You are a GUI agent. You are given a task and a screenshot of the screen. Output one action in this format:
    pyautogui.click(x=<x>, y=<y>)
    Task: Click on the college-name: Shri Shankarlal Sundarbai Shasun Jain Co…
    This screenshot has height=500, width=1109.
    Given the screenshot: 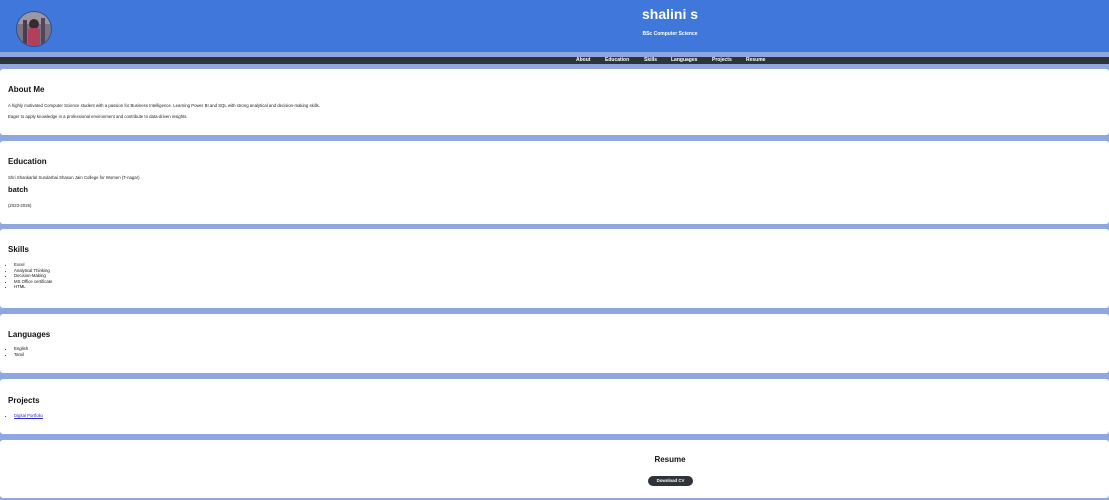 What is the action you would take?
    pyautogui.click(x=74, y=177)
    